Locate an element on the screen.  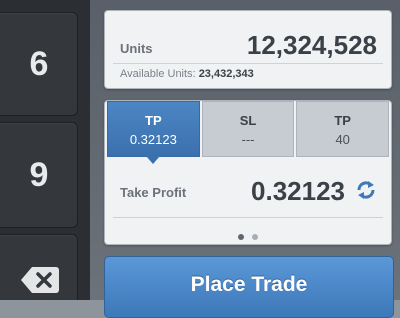
tab-title: SL is located at coordinates (248, 120).